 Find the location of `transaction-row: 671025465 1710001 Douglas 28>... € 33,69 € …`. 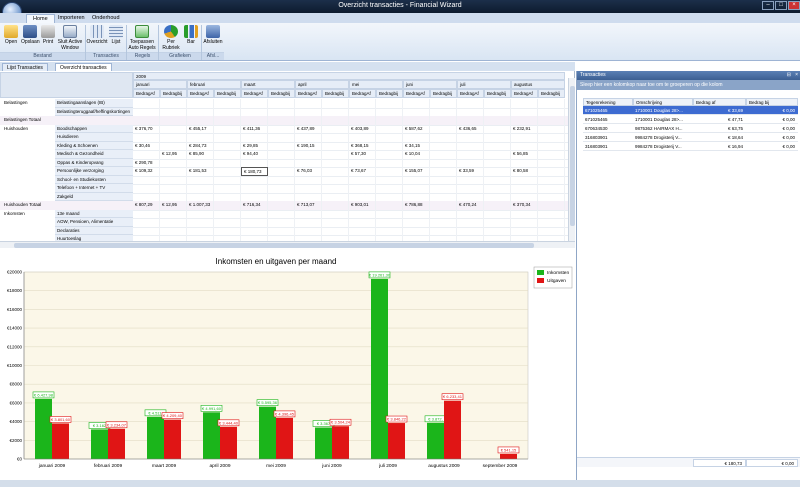

transaction-row: 671025465 1710001 Douglas 28>... € 33,69 € … is located at coordinates (690, 110).